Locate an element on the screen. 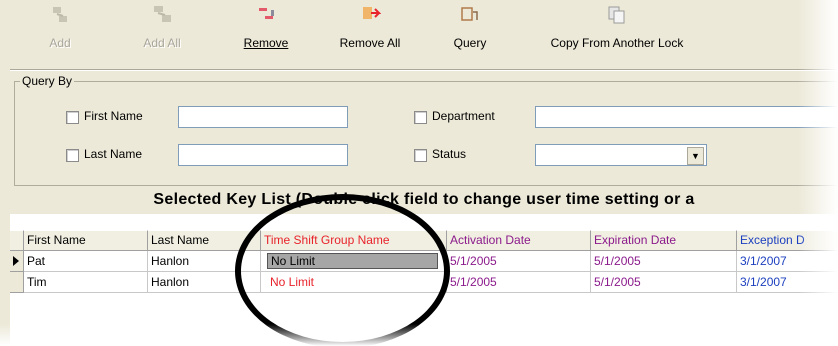  add-button: Add is located at coordinates (60, 34).